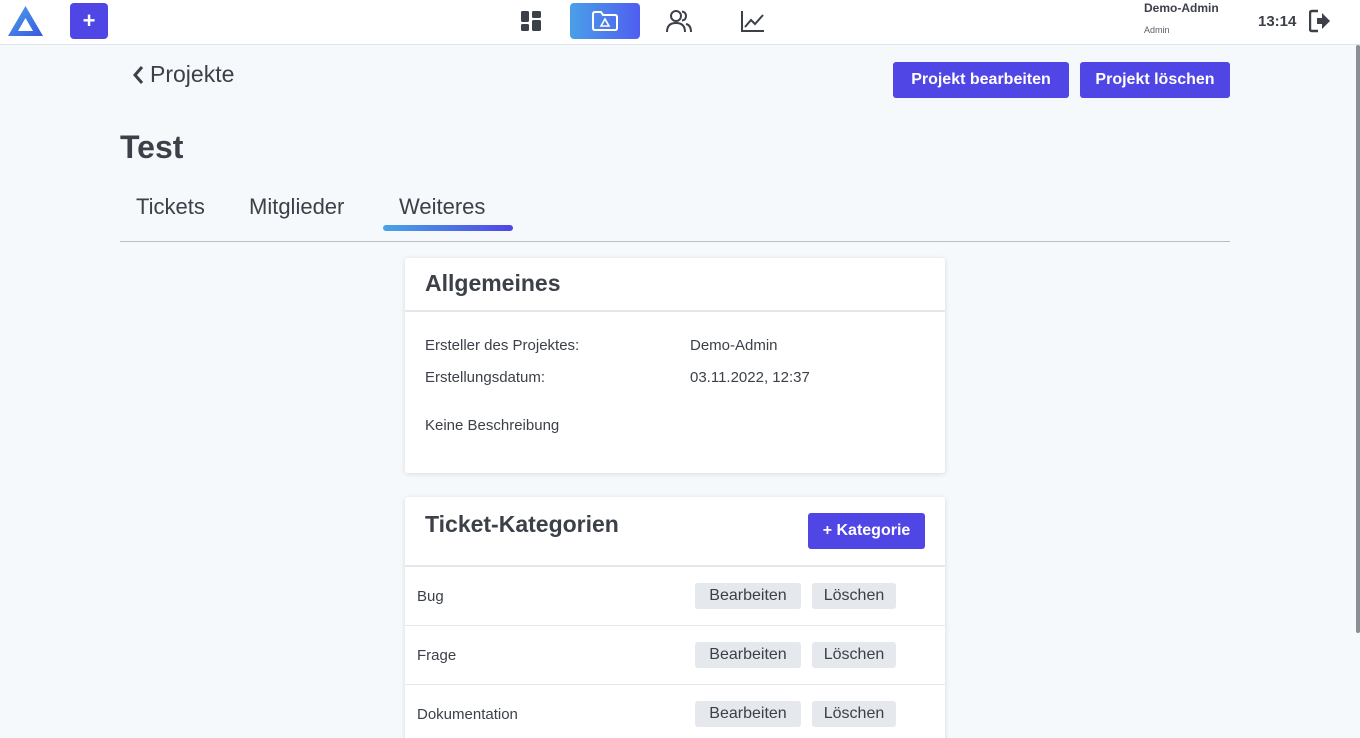 The image size is (1360, 738). I want to click on users-icon, so click(679, 21).